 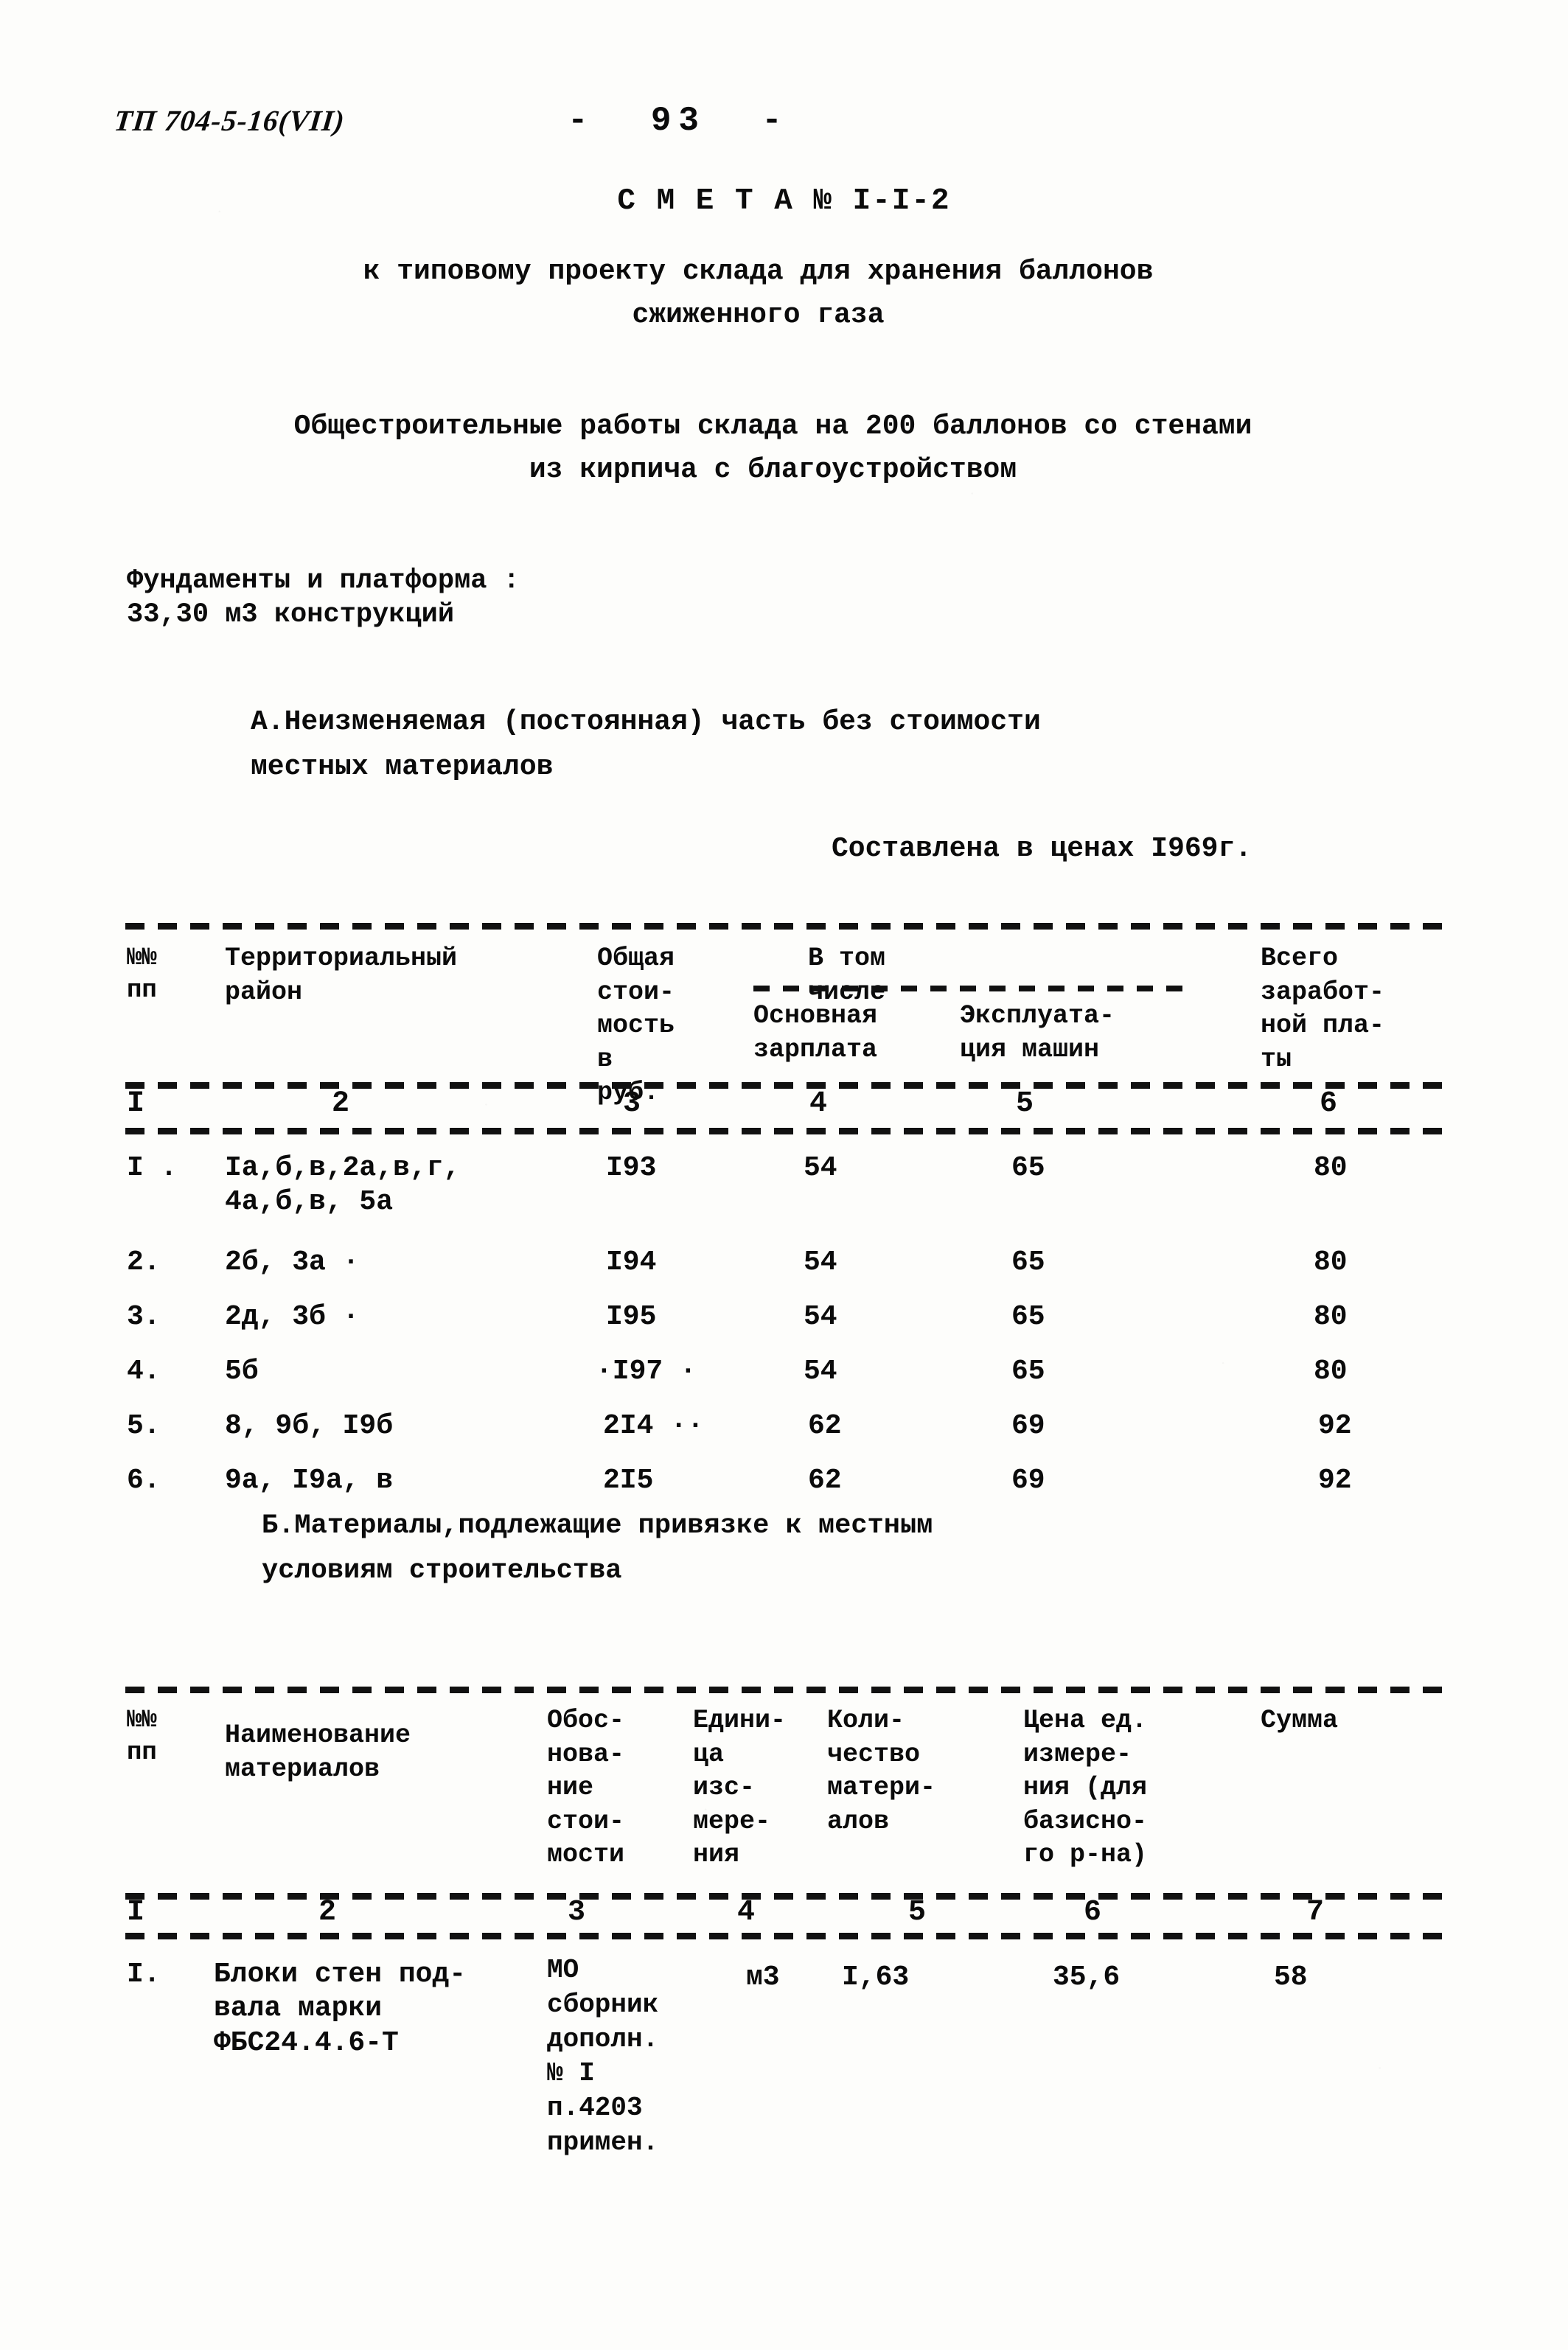 What do you see at coordinates (740, 1787) in the screenshot?
I see `table-b-col4-header: Едини- ца изс- мере- ния` at bounding box center [740, 1787].